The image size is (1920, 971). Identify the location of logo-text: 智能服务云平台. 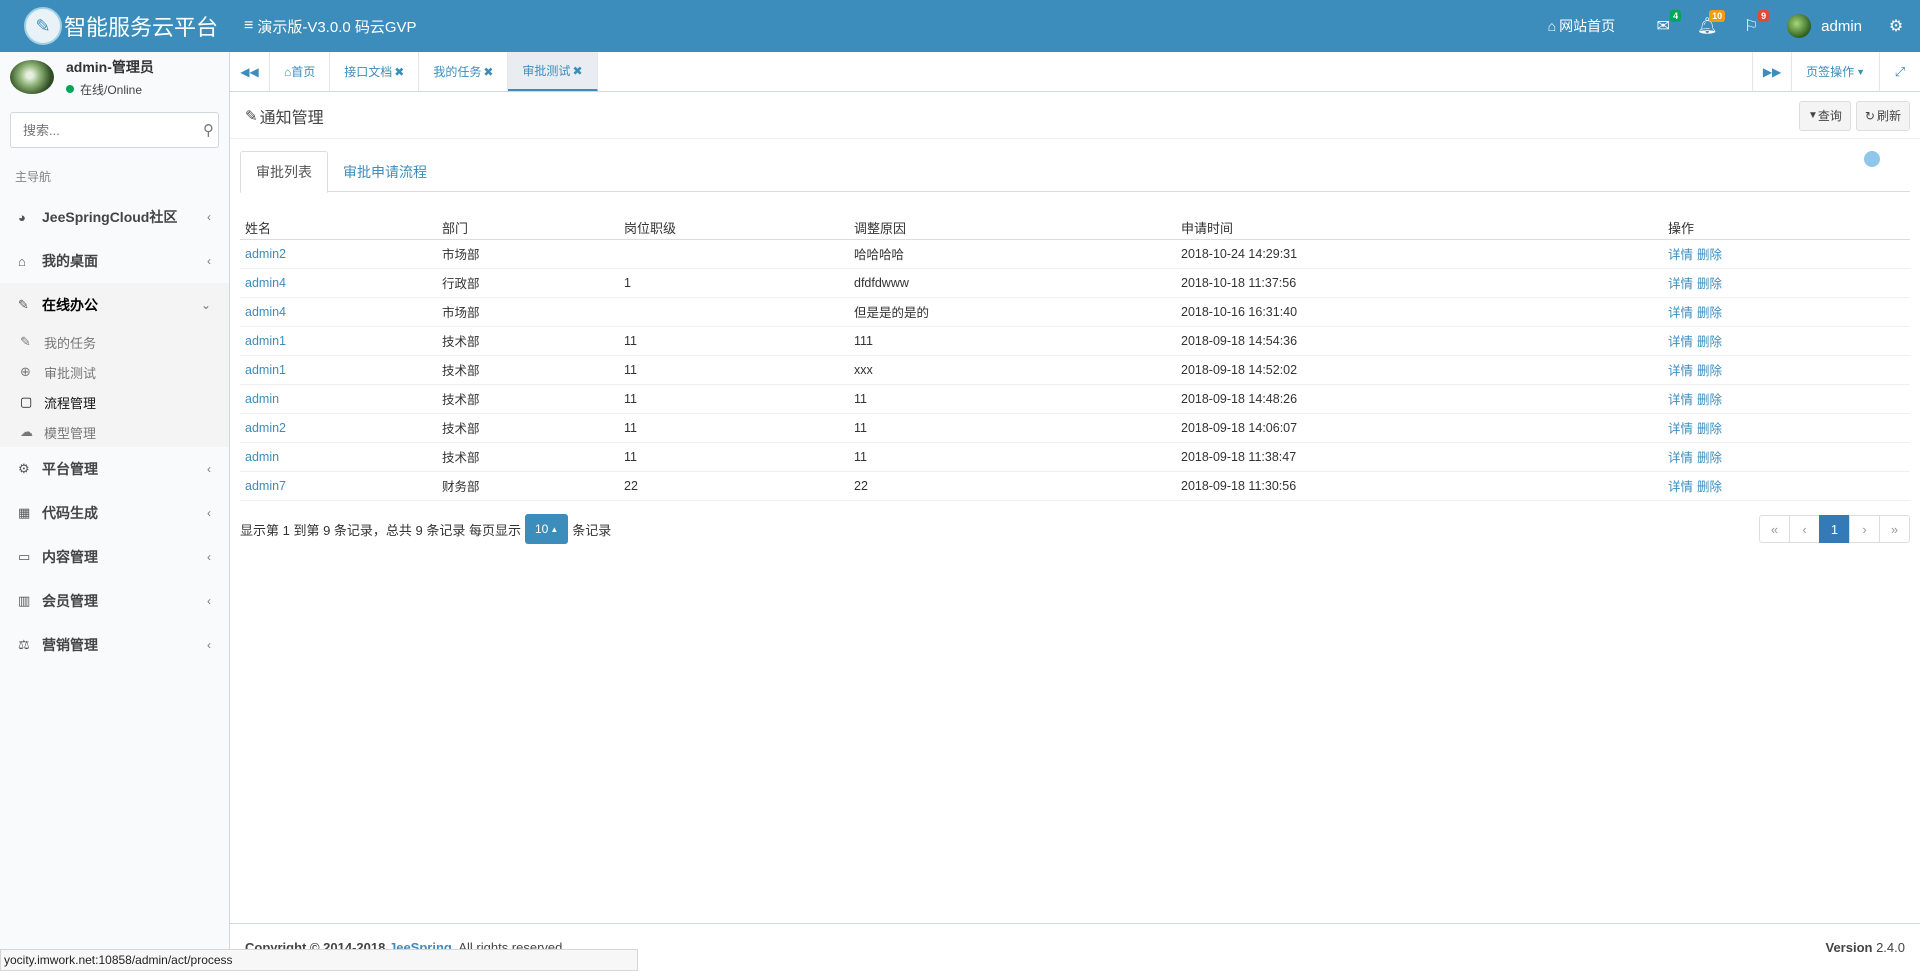
(141, 27).